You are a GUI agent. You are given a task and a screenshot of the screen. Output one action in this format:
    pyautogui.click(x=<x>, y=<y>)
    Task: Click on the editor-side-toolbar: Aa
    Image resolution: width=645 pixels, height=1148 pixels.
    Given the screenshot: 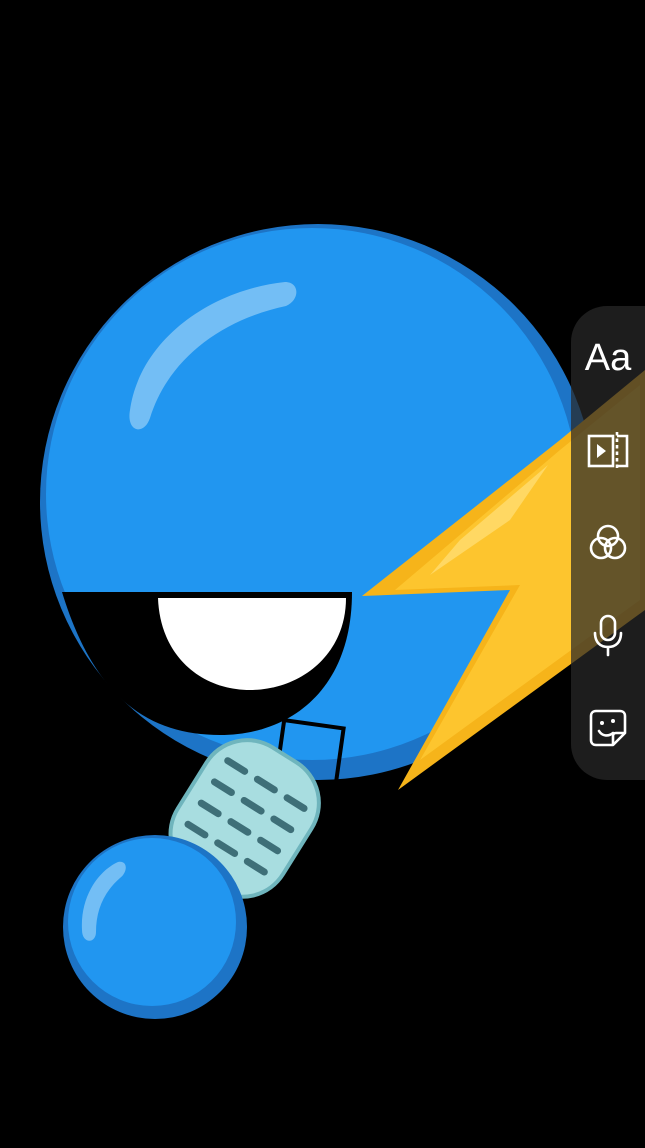 What is the action you would take?
    pyautogui.click(x=608, y=543)
    